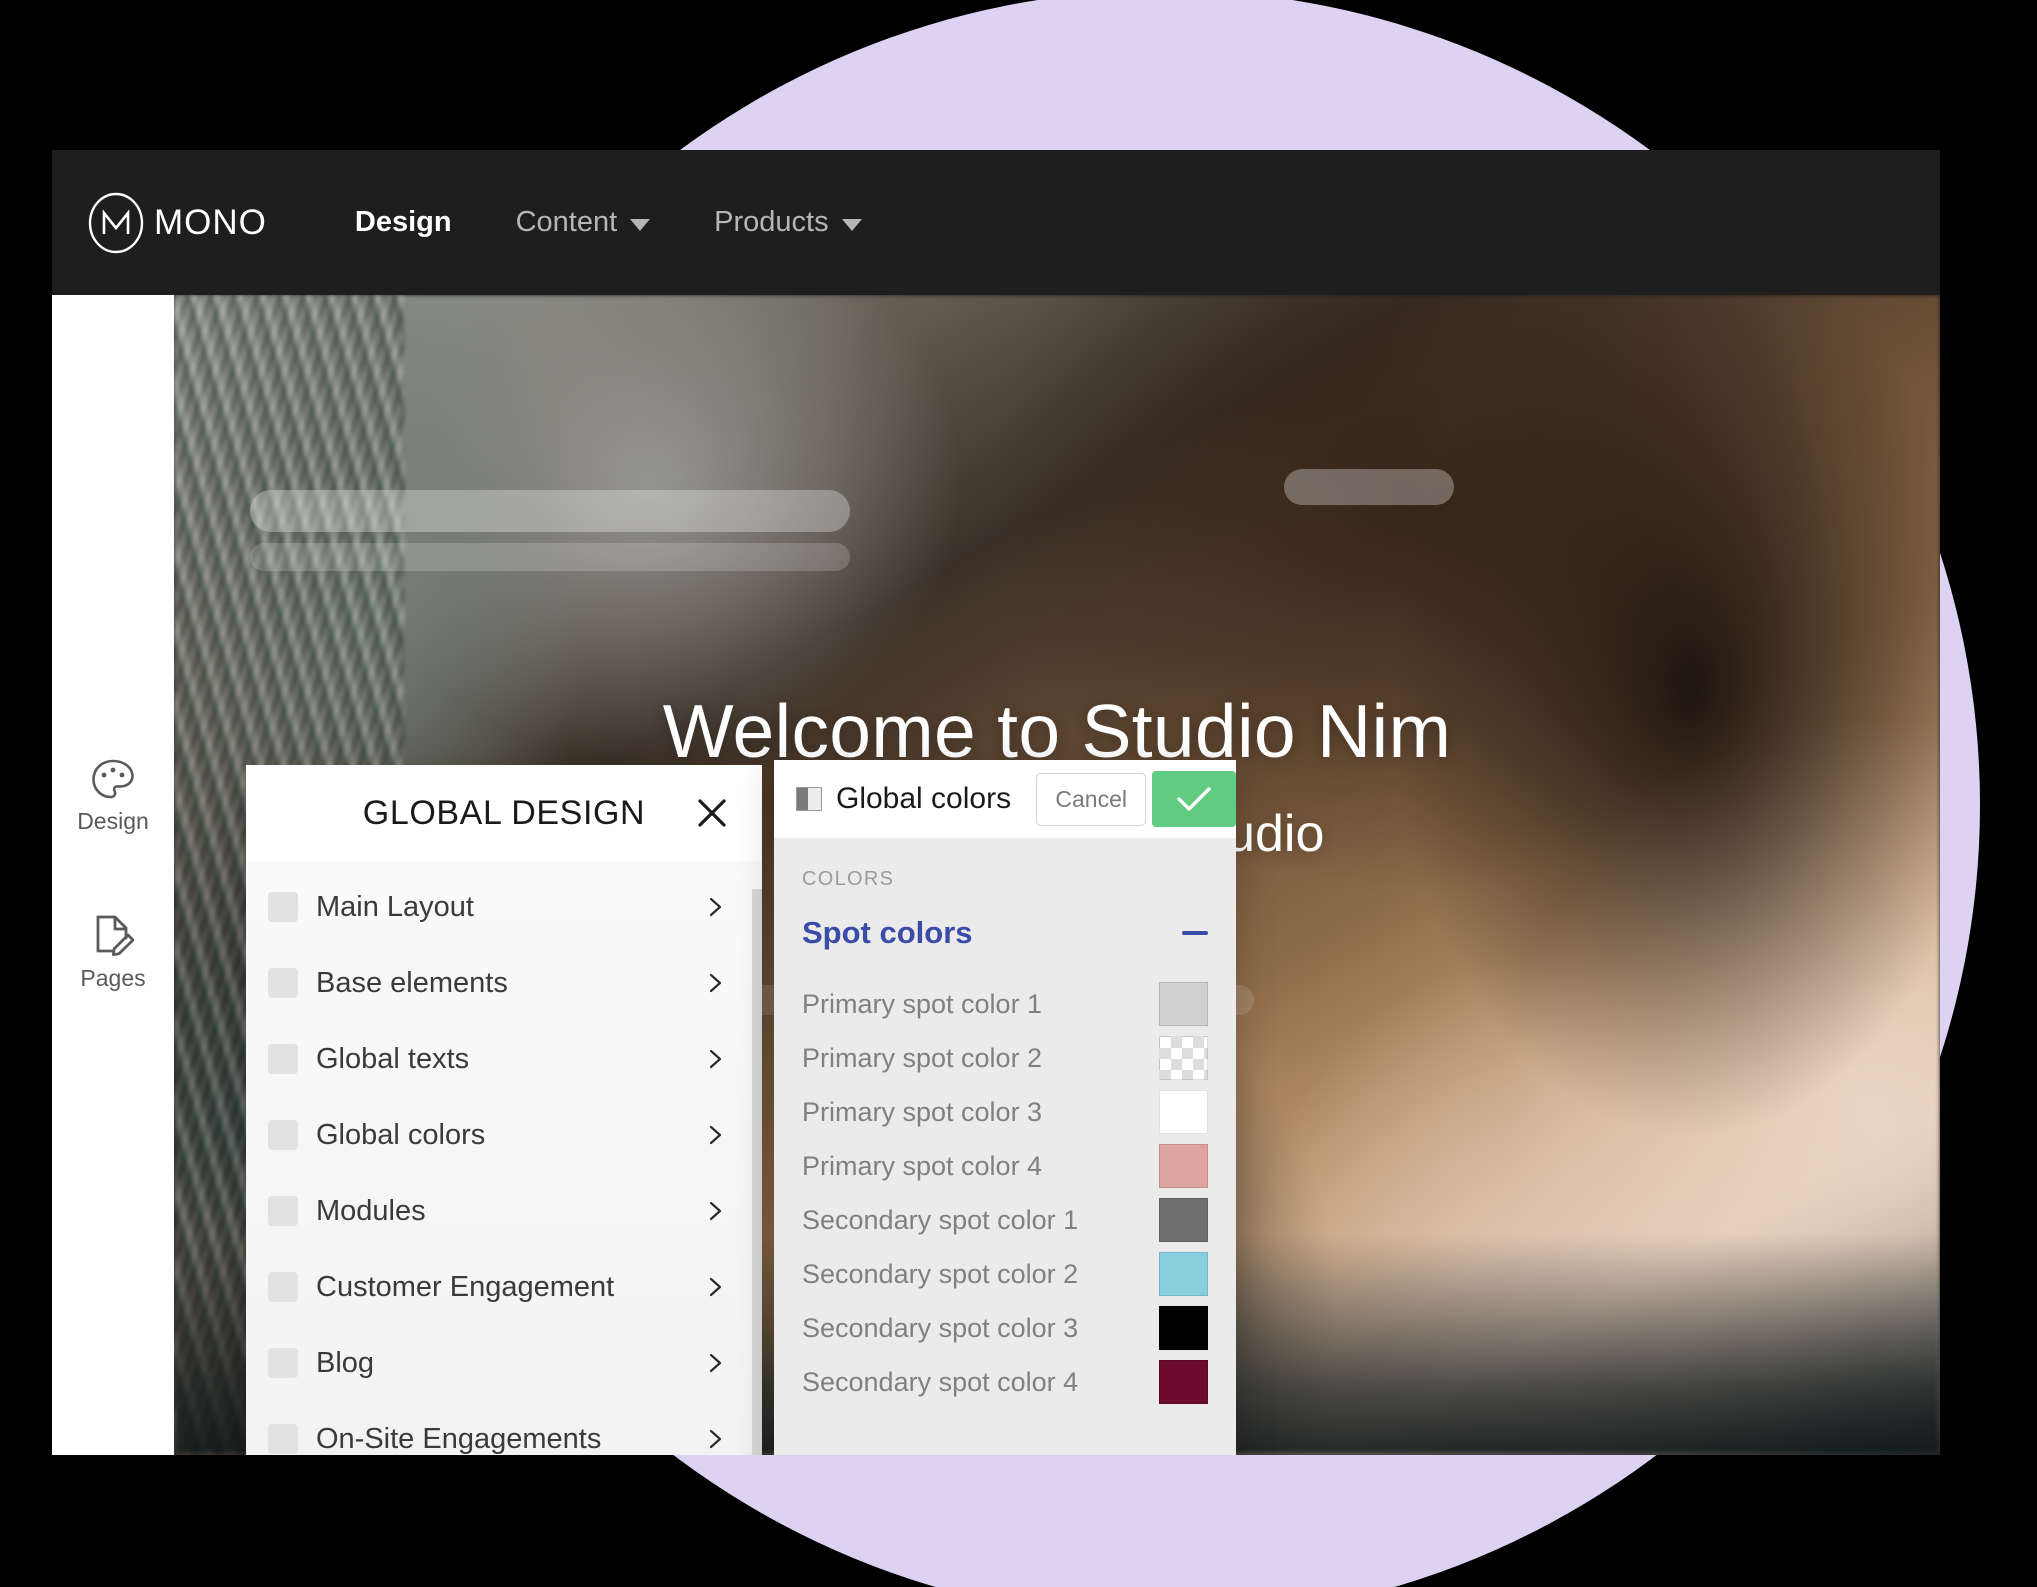 The height and width of the screenshot is (1587, 2037). I want to click on nav-label-content: Content, so click(566, 222).